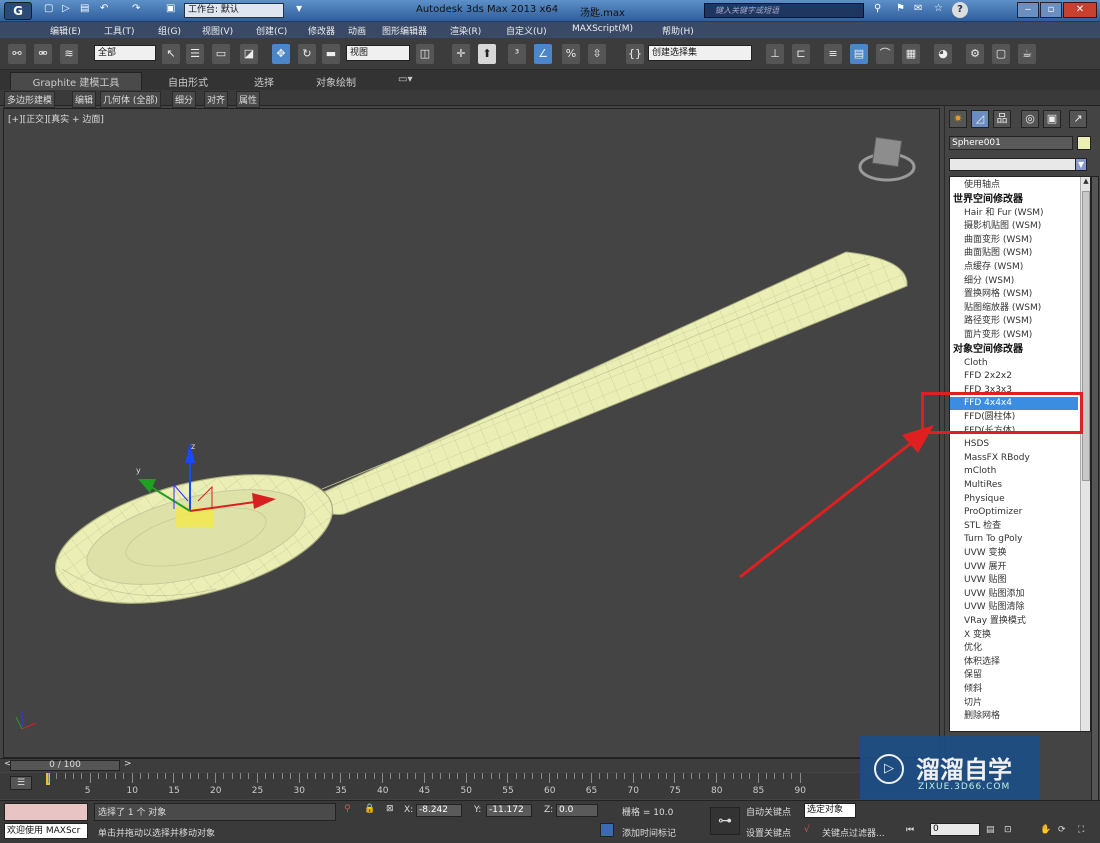  Describe the element at coordinates (357, 30) in the screenshot. I see `menu-animation: 动画` at that location.